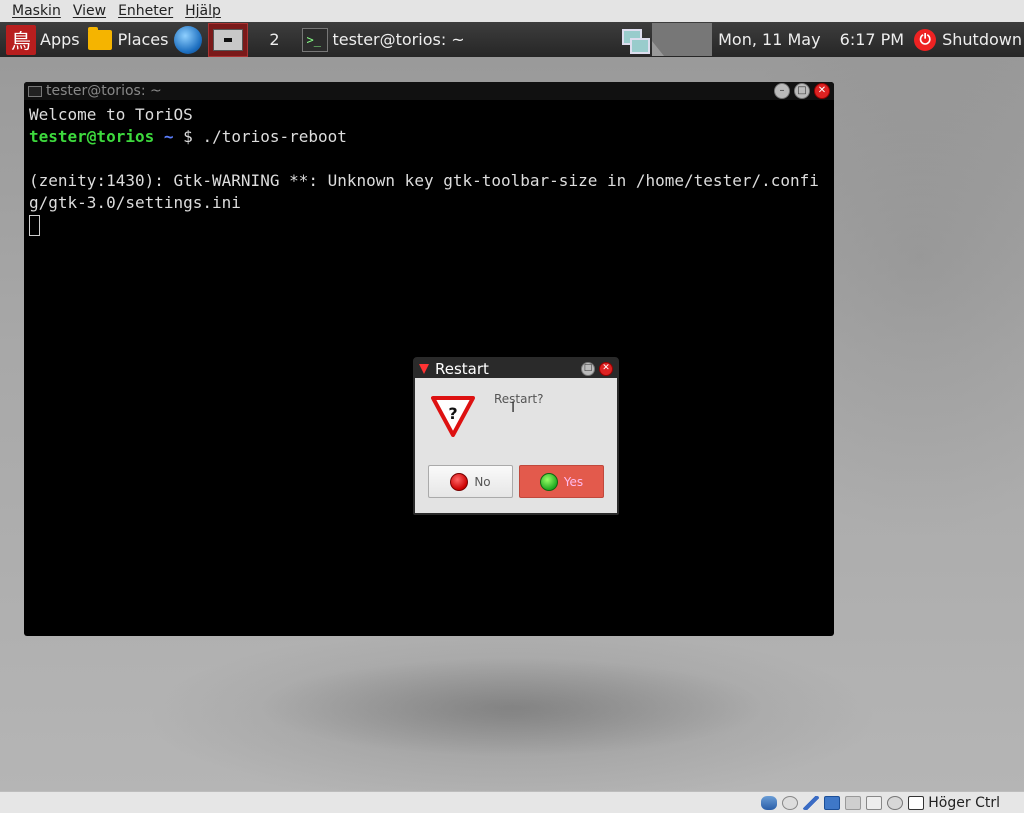 The image size is (1024, 813). Describe the element at coordinates (561, 481) in the screenshot. I see `yes-button: Yes` at that location.